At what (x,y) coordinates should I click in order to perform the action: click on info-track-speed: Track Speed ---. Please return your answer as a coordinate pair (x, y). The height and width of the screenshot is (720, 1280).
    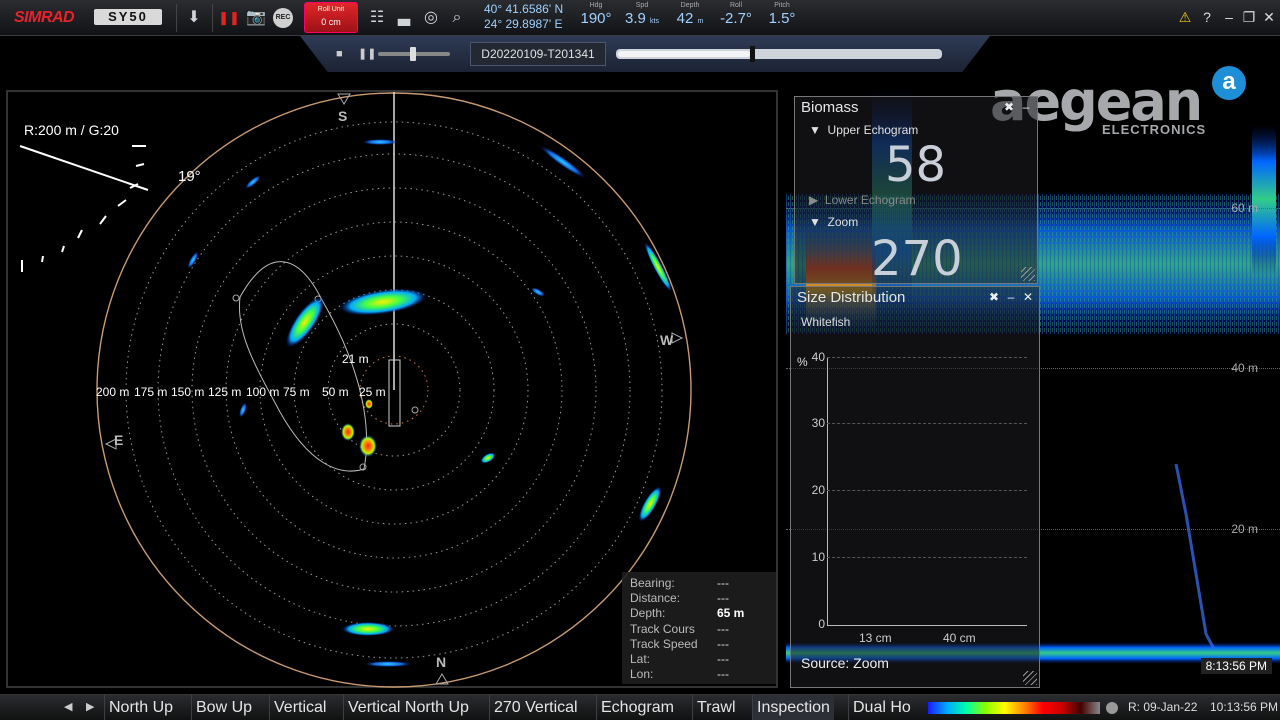
    Looking at the image, I should click on (679, 643).